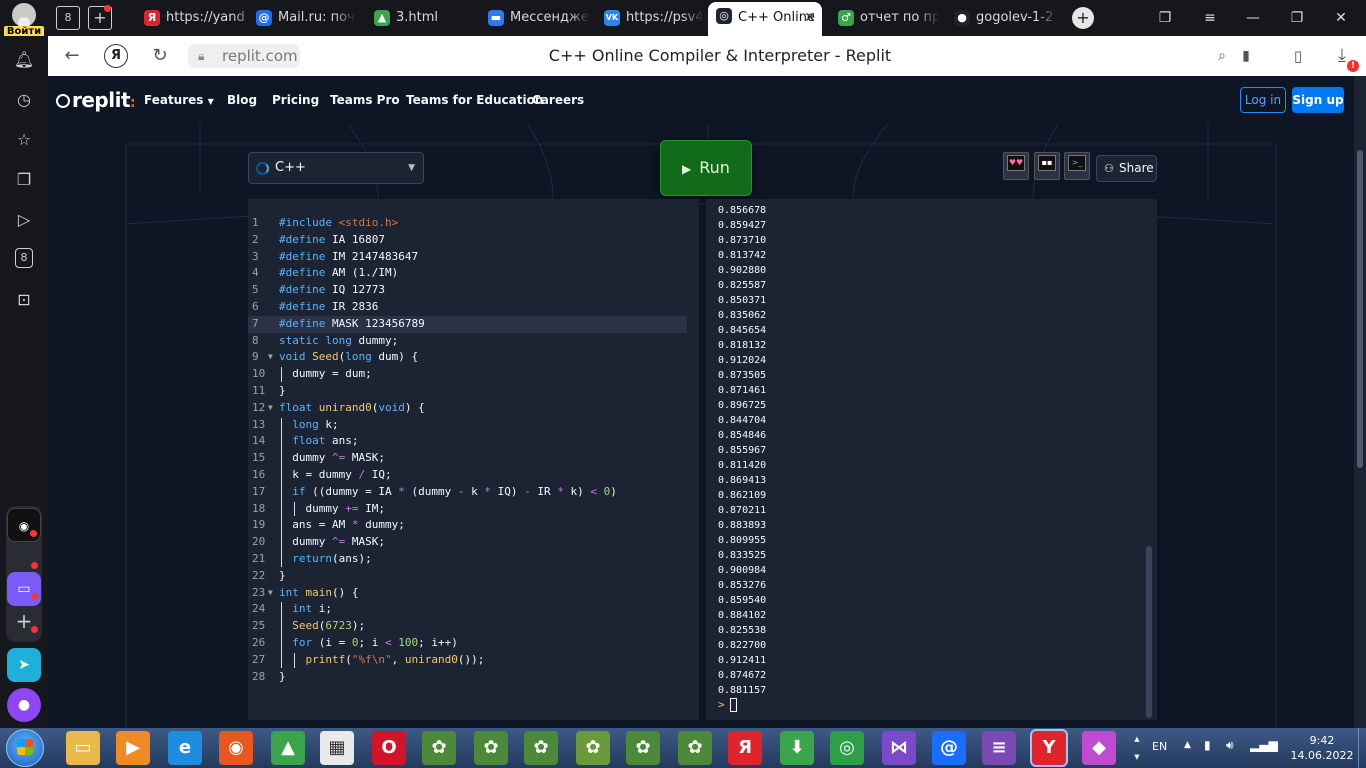  Describe the element at coordinates (473, 475) in the screenshot. I see `code-line: 16 k = dummy / IQ;` at that location.